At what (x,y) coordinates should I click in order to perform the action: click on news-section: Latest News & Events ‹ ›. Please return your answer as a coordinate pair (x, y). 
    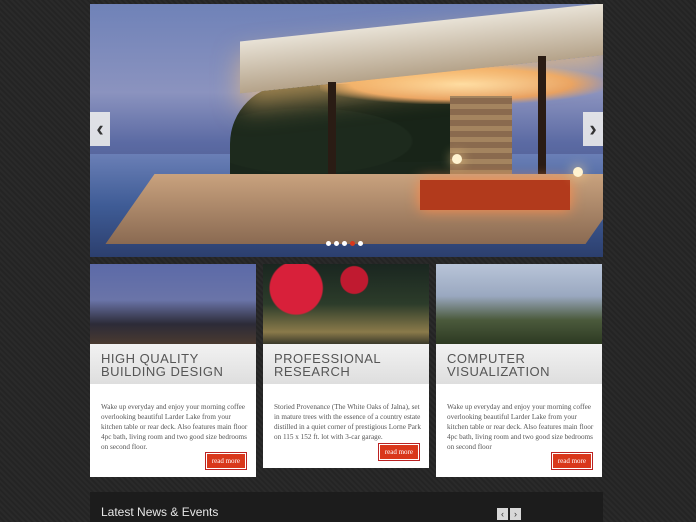
    Looking at the image, I should click on (346, 507).